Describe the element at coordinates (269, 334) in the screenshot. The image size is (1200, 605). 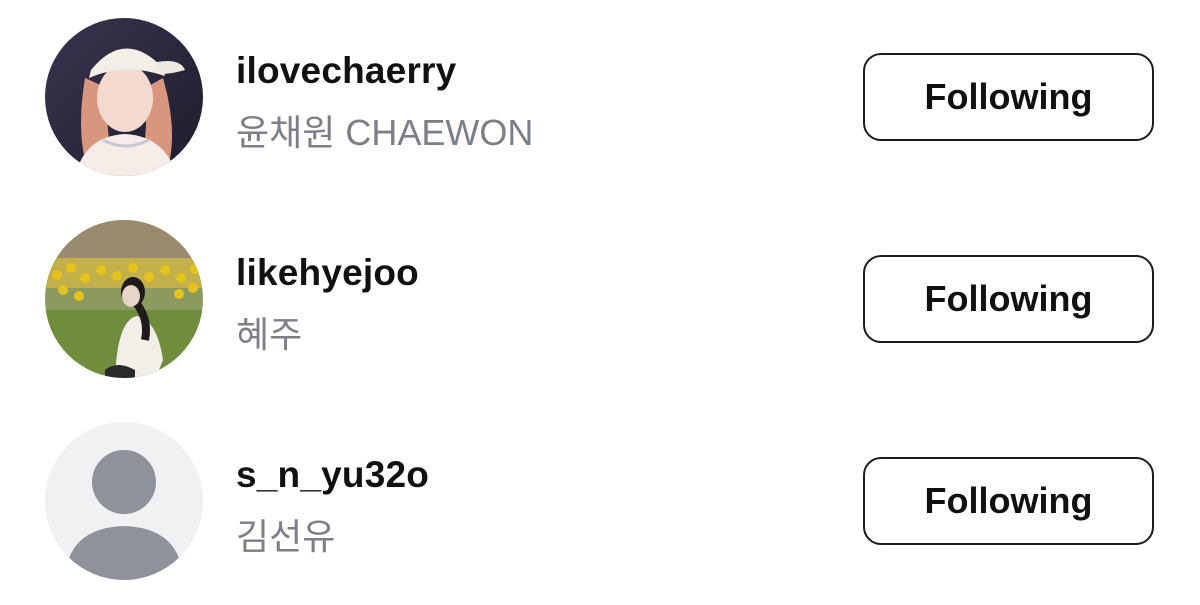
I see `full-name: 혜주` at that location.